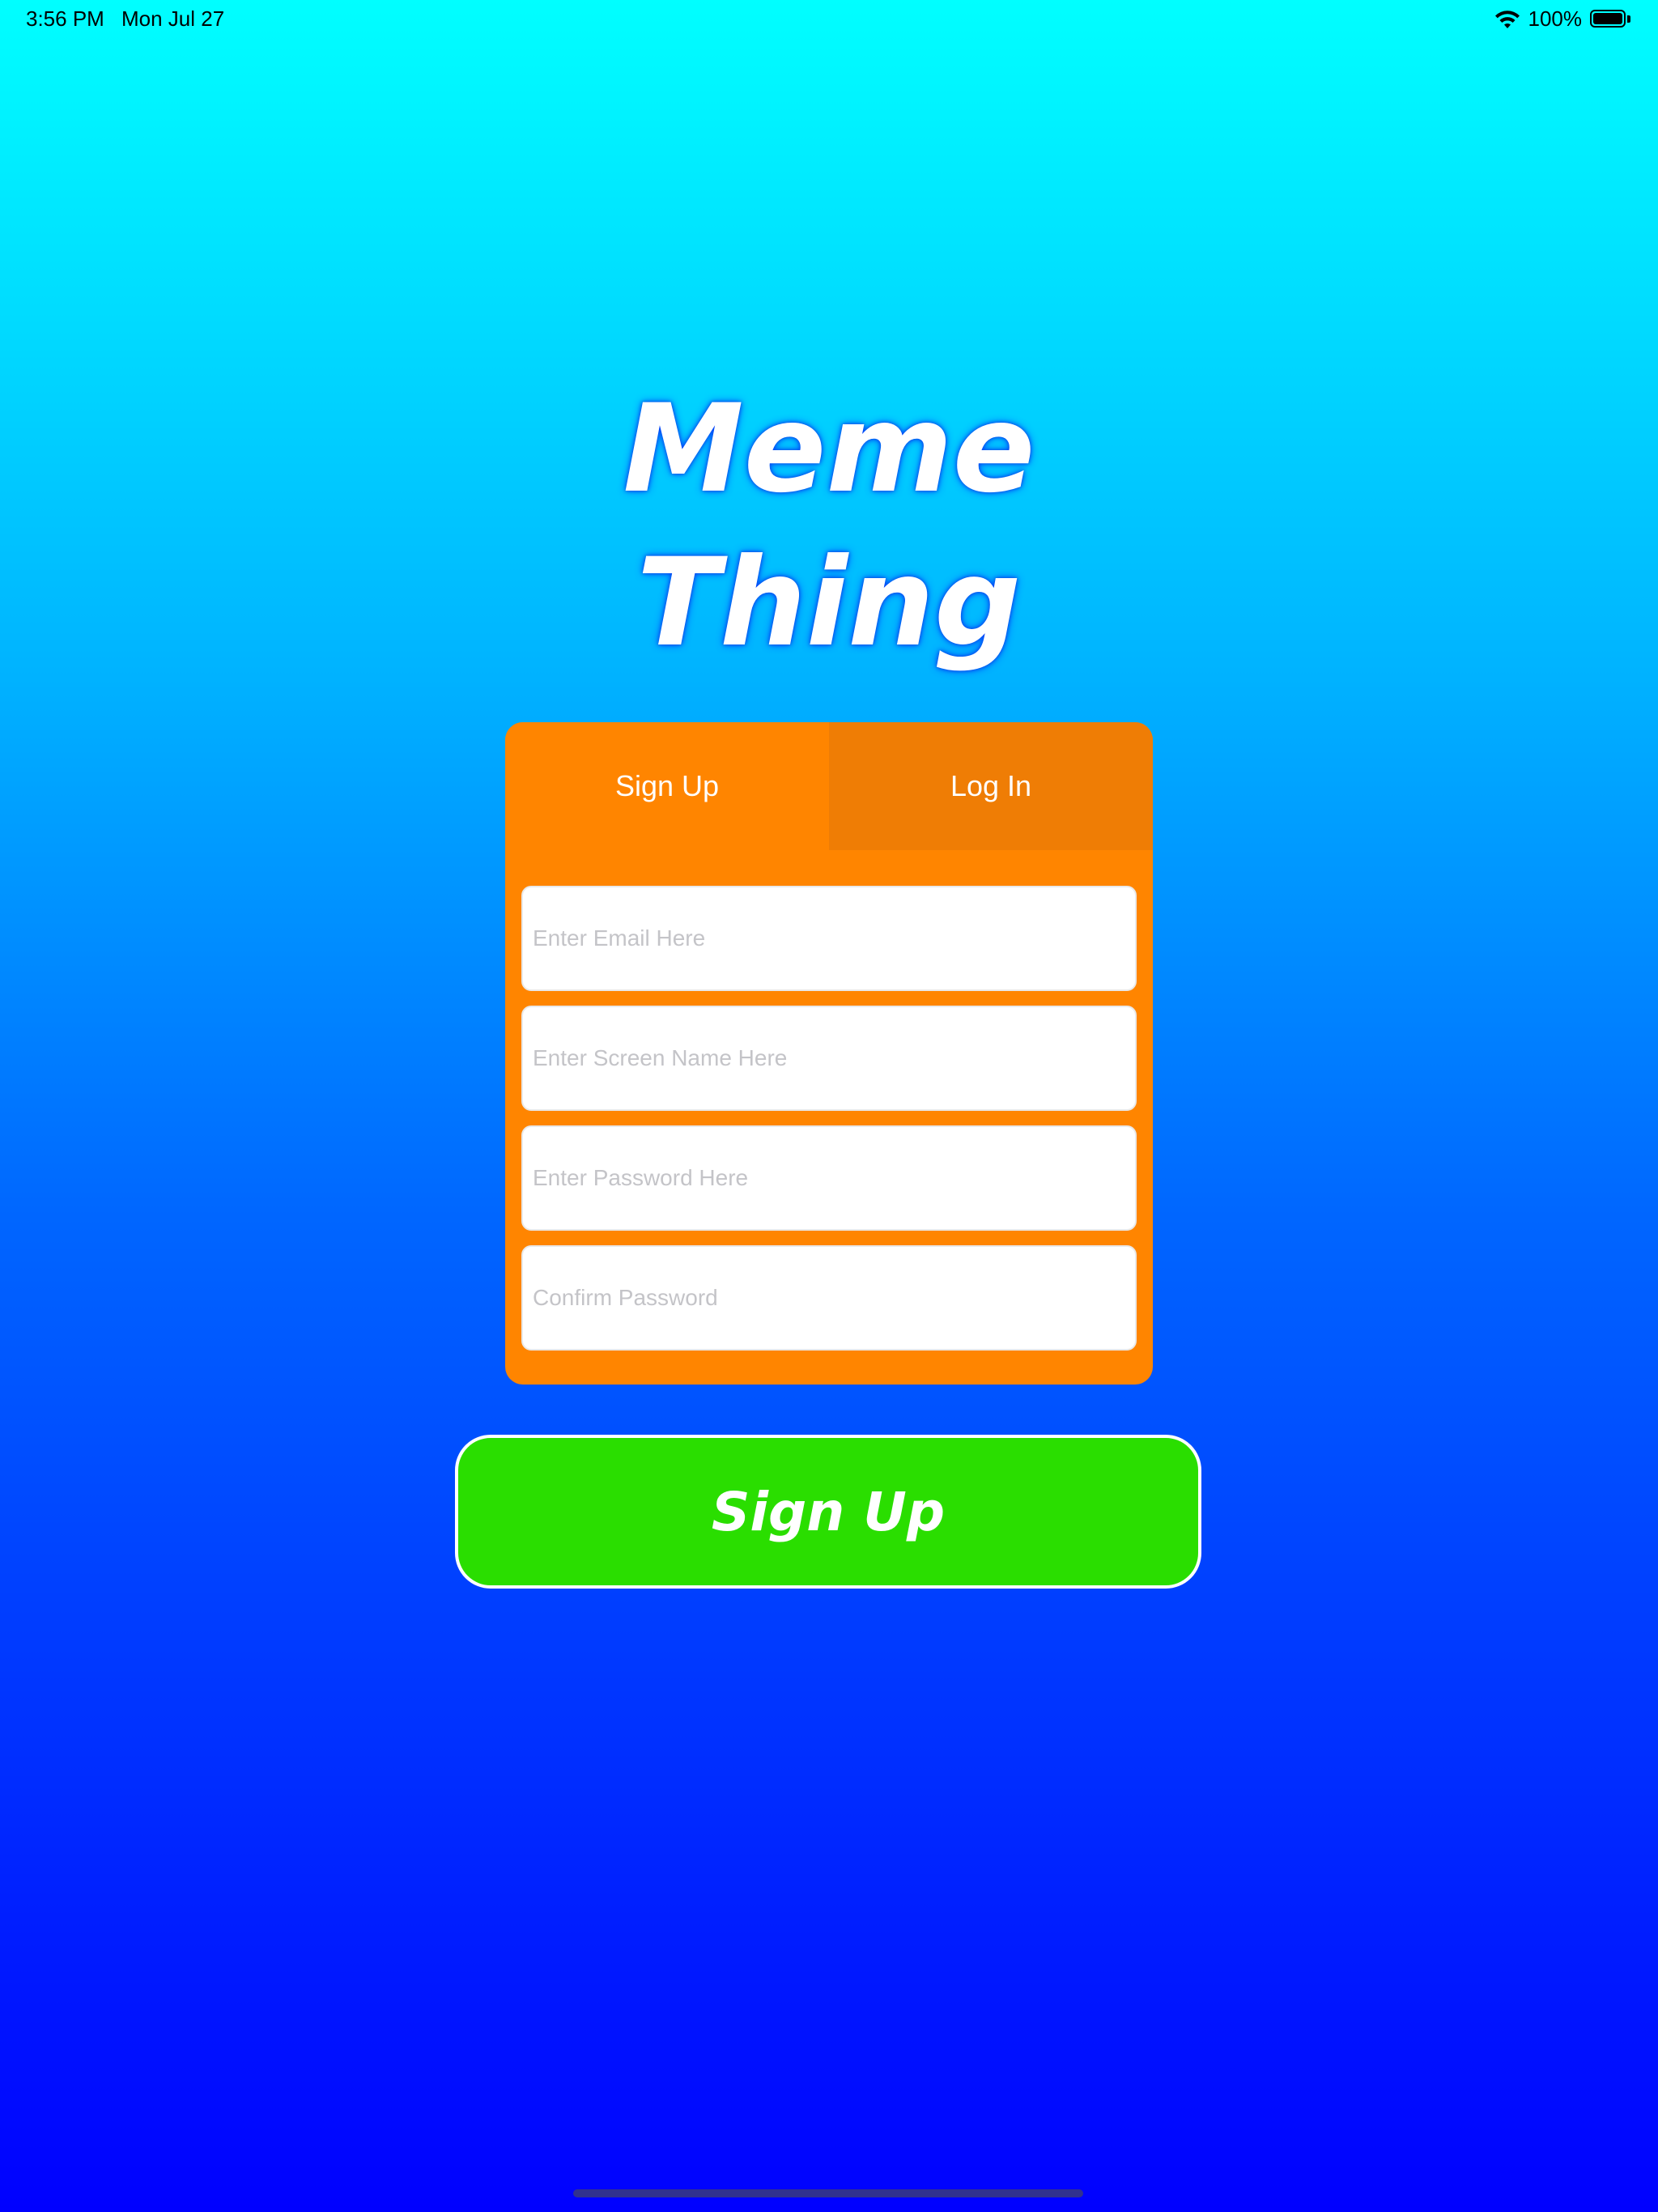 This screenshot has width=1658, height=2212. What do you see at coordinates (667, 786) in the screenshot?
I see `tab-sign-up: Sign Up` at bounding box center [667, 786].